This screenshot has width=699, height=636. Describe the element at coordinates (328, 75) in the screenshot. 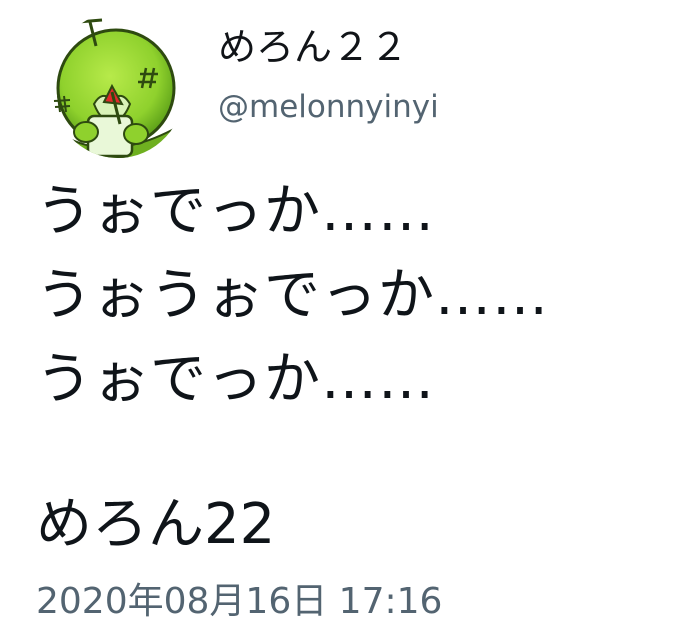

I see `author-names: めろん２２ @melonnyinyi` at that location.